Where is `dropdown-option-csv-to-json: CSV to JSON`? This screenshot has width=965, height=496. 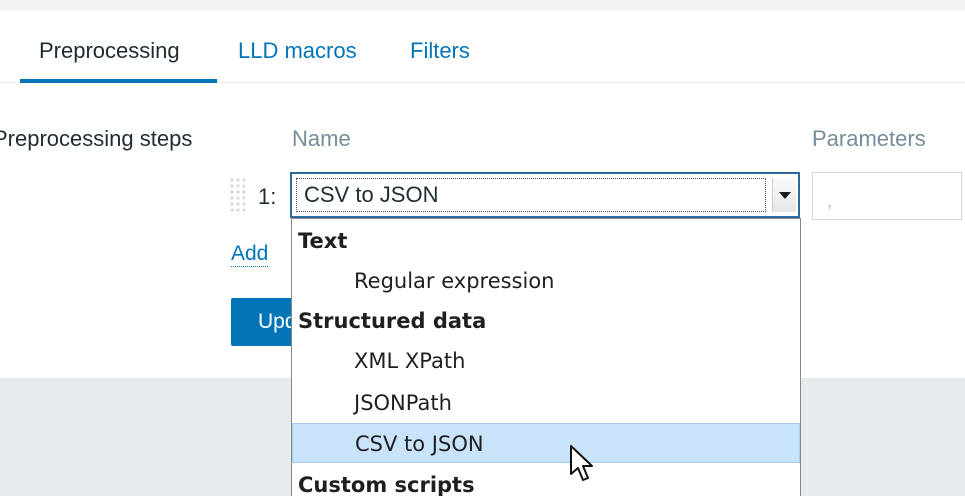
dropdown-option-csv-to-json: CSV to JSON is located at coordinates (546, 443).